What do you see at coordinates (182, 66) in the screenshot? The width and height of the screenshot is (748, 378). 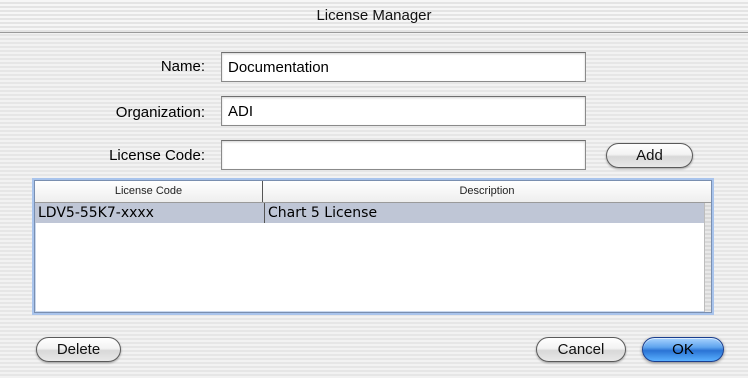 I see `name-label: Name:` at bounding box center [182, 66].